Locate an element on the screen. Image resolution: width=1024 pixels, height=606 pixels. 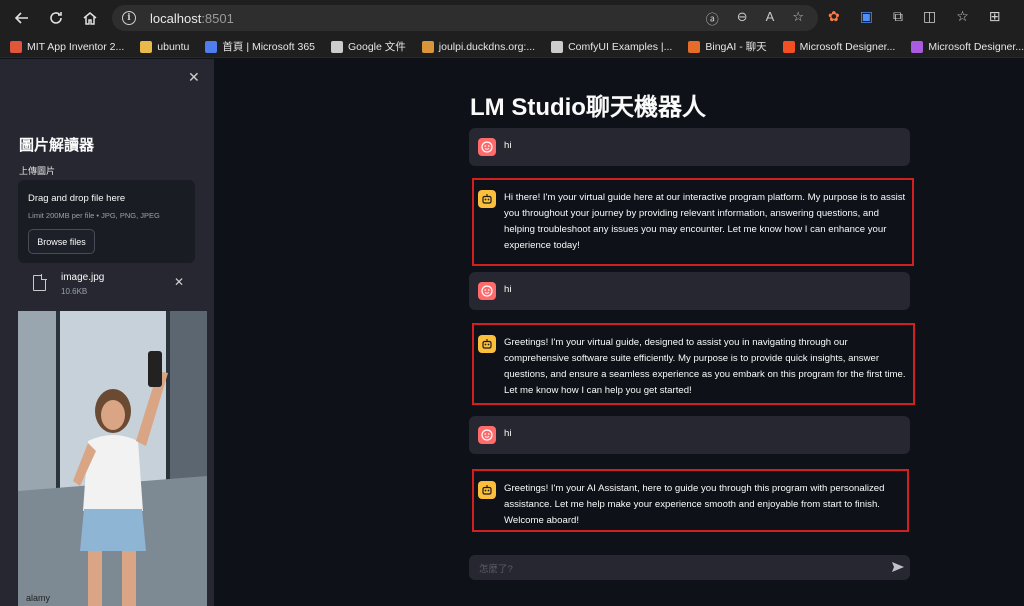
dropzone-limit: Limit 200MB per file • JPG, PNG, JPEG is located at coordinates (94, 215).